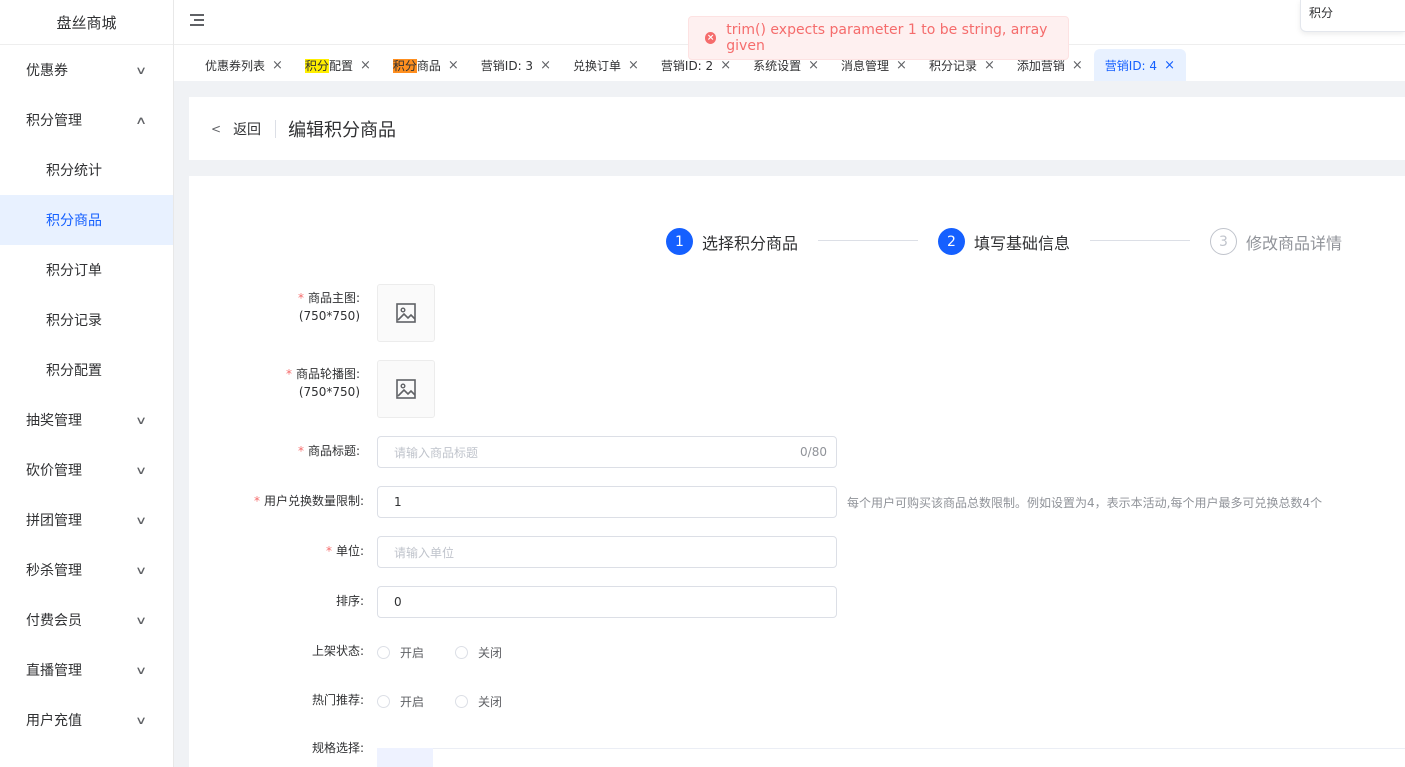 This screenshot has height=767, width=1405. What do you see at coordinates (337, 748) in the screenshot?
I see `spec-label: 规格选择:` at bounding box center [337, 748].